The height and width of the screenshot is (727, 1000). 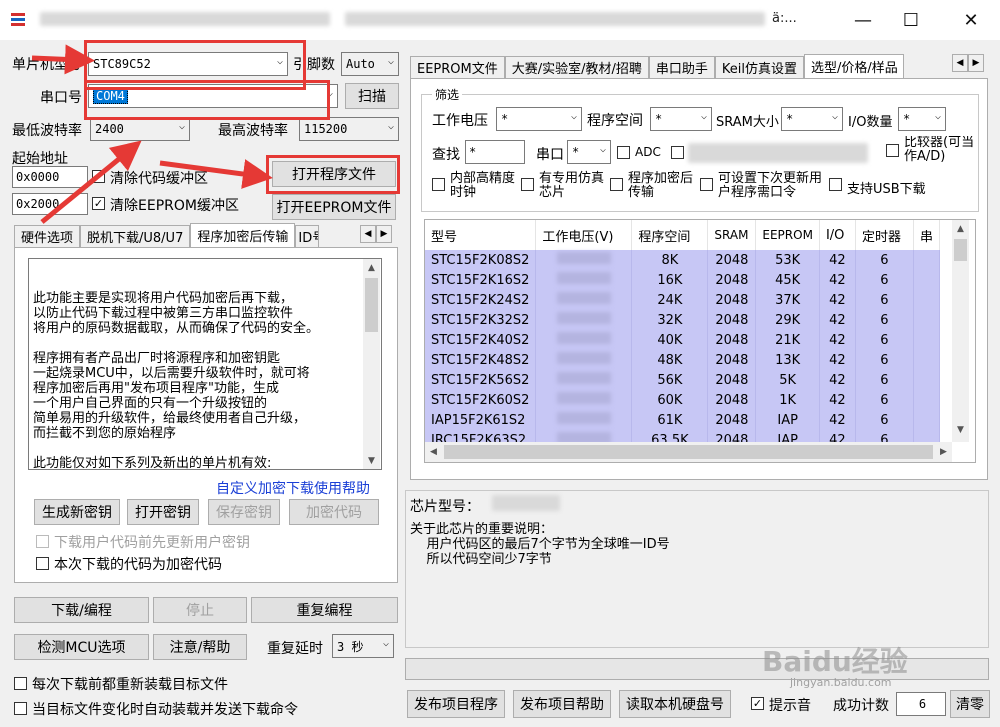 What do you see at coordinates (445, 507) in the screenshot?
I see `chip-model-label: 芯片型号：` at bounding box center [445, 507].